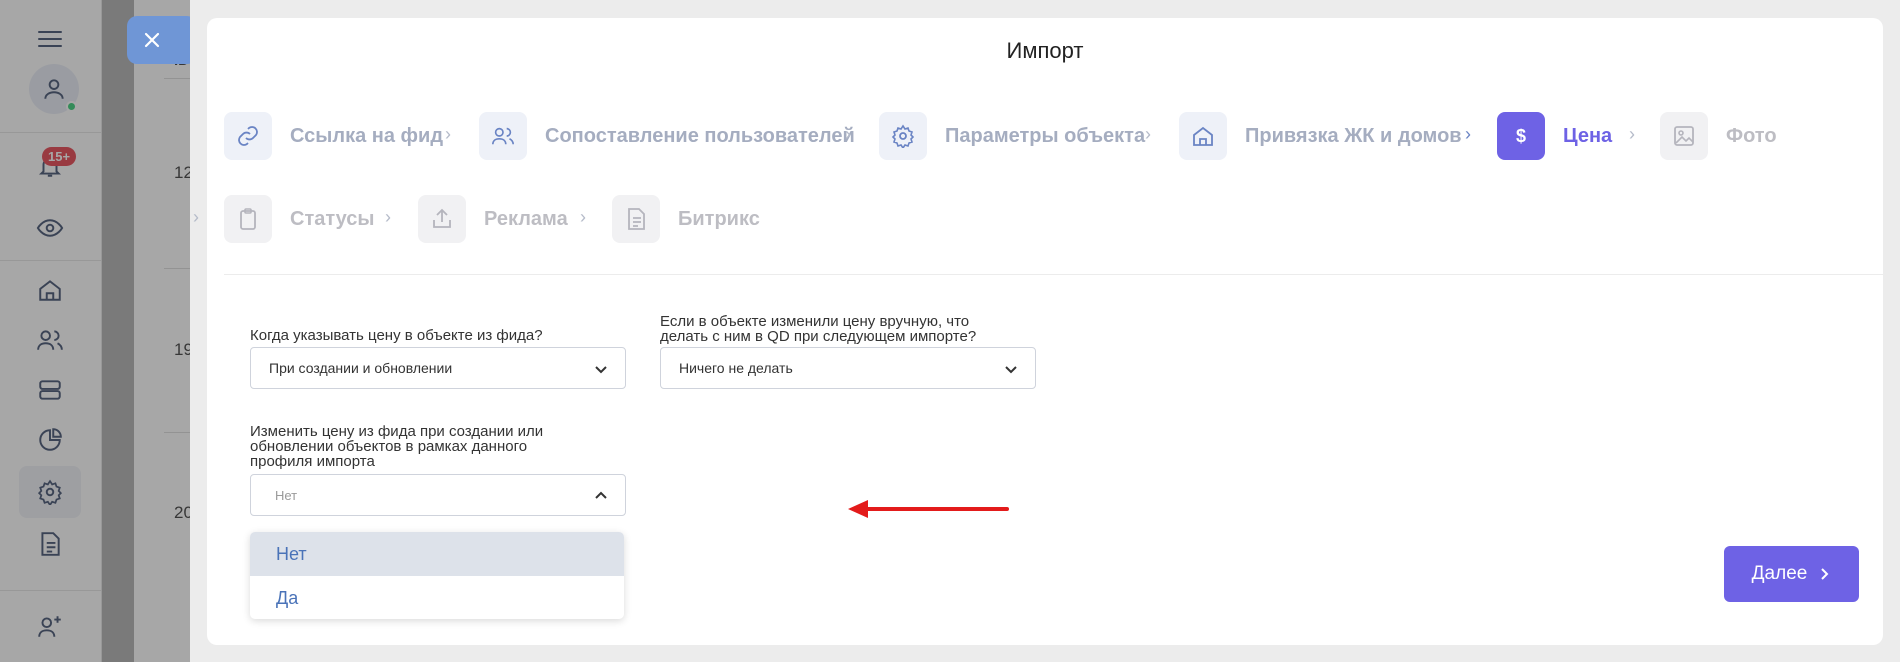  I want to click on clipboard-icon, so click(248, 219).